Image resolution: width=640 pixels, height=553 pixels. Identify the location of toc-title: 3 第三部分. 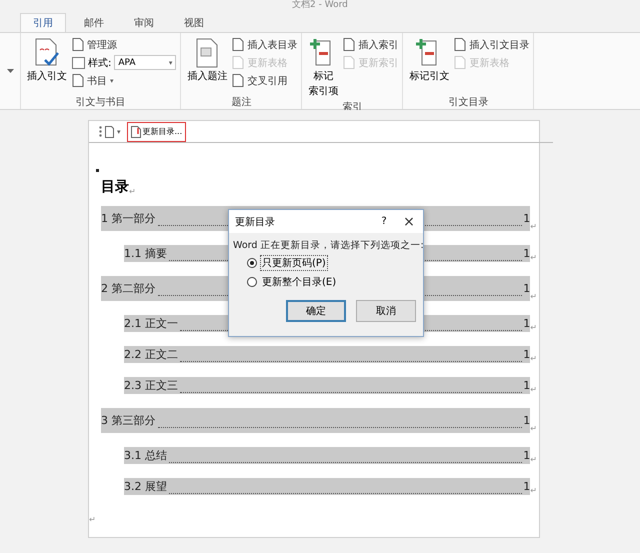
(128, 420).